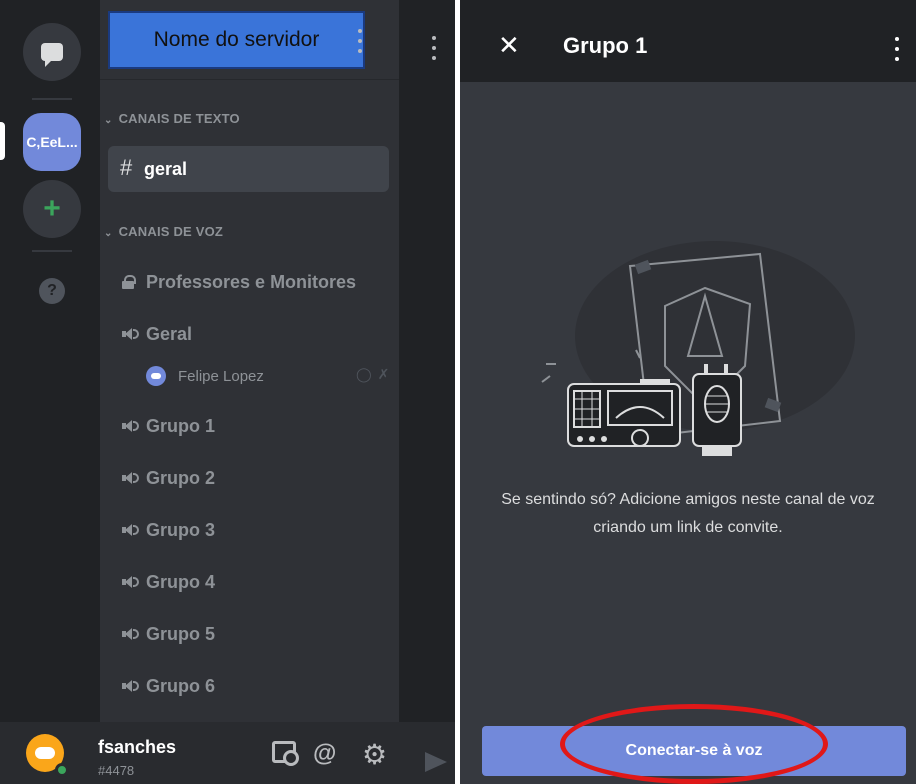  I want to click on chat-bubble-icon, so click(52, 55).